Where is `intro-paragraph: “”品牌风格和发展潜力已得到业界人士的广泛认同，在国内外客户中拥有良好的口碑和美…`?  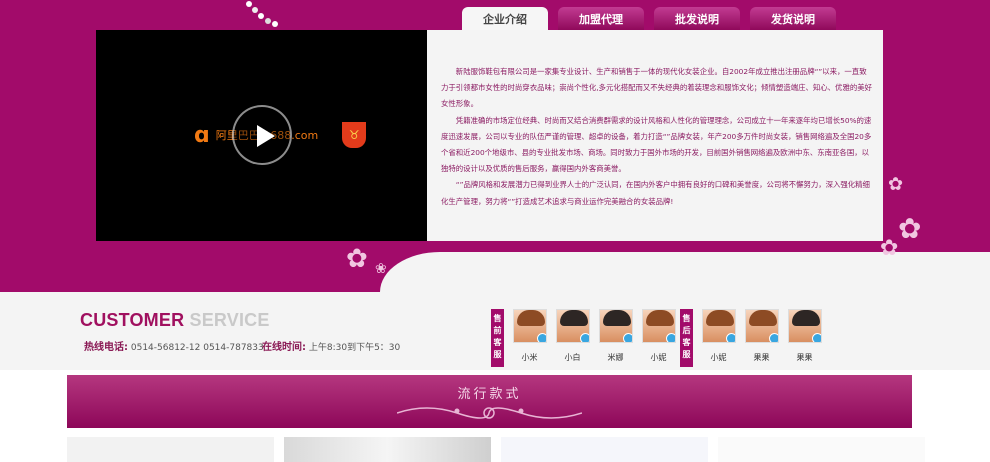 intro-paragraph: “”品牌风格和发展潜力已得到业界人士的广泛认同，在国内外客户中拥有良好的口碑和美… is located at coordinates (655, 193).